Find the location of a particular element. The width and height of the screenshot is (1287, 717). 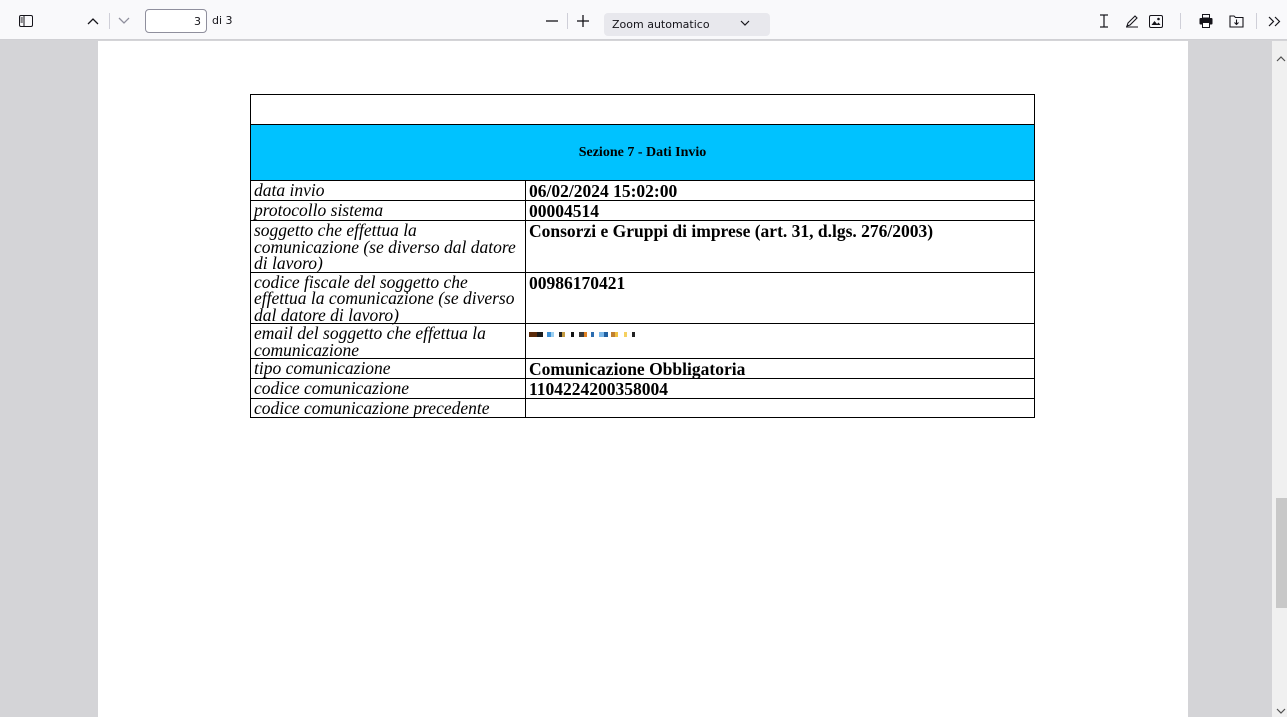

table-row: data invio 06/02/2024 15:02:00 is located at coordinates (642, 190).